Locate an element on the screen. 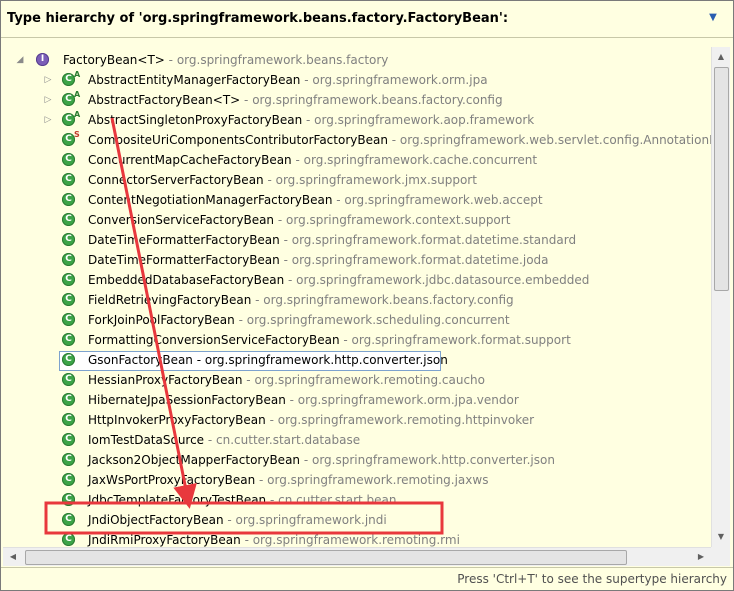 Image resolution: width=734 pixels, height=591 pixels. horizontal-scrollbar: ◀ ▶ is located at coordinates (357, 556).